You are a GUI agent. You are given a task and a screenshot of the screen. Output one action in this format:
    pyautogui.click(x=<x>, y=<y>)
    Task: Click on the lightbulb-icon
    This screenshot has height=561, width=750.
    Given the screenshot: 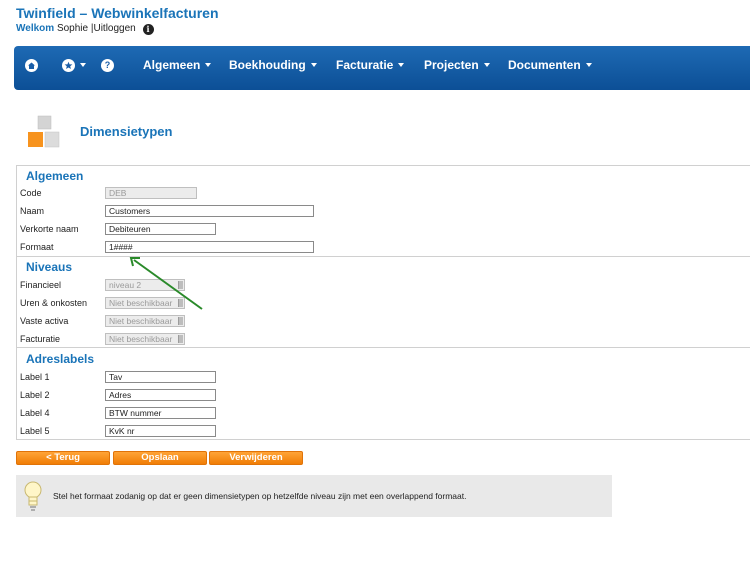 What is the action you would take?
    pyautogui.click(x=33, y=496)
    